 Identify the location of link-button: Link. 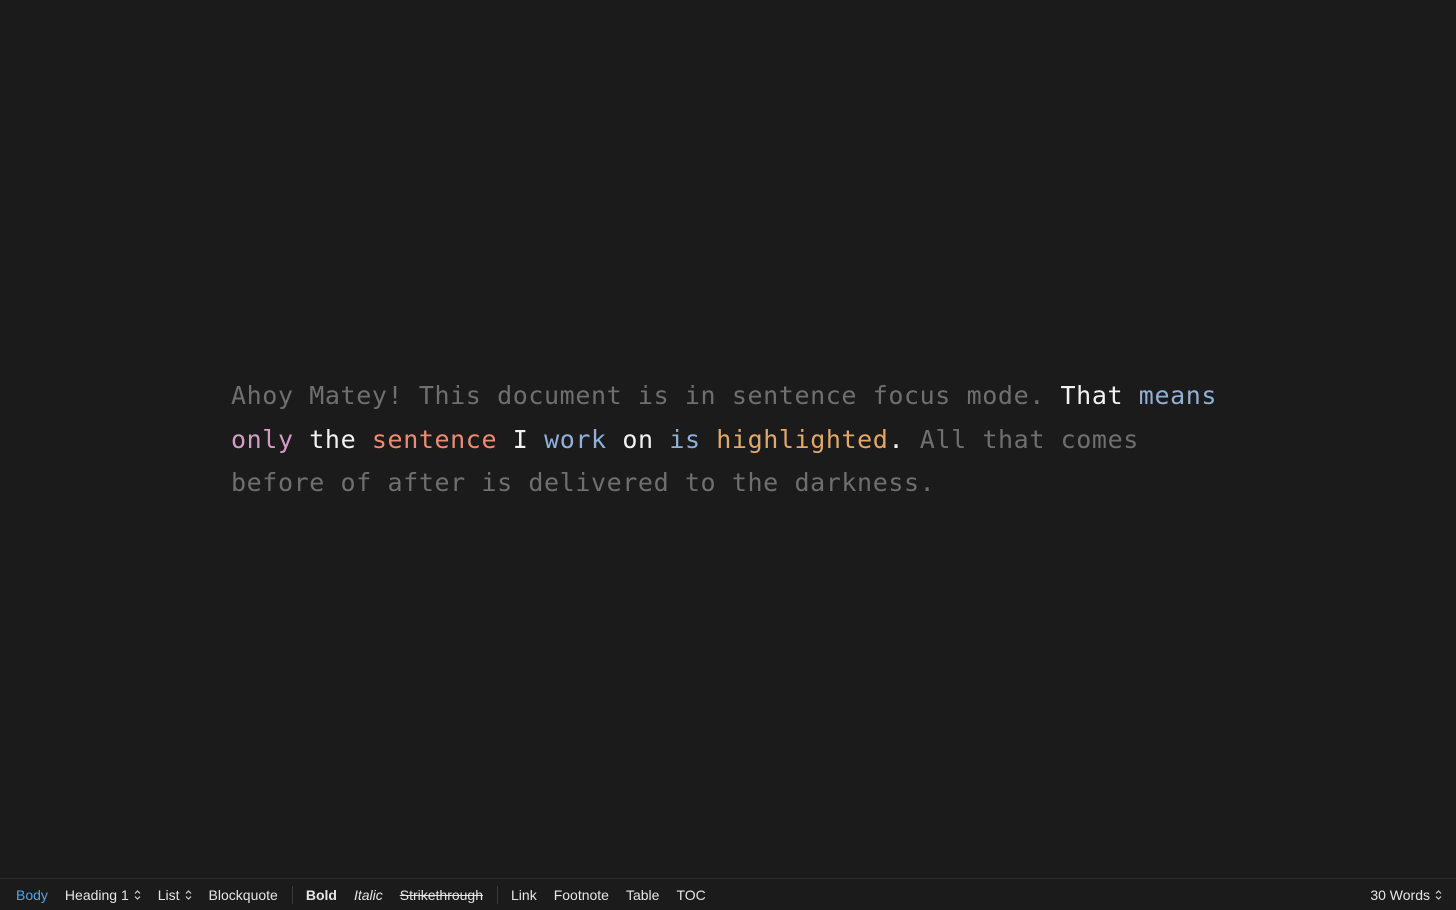
(524, 895).